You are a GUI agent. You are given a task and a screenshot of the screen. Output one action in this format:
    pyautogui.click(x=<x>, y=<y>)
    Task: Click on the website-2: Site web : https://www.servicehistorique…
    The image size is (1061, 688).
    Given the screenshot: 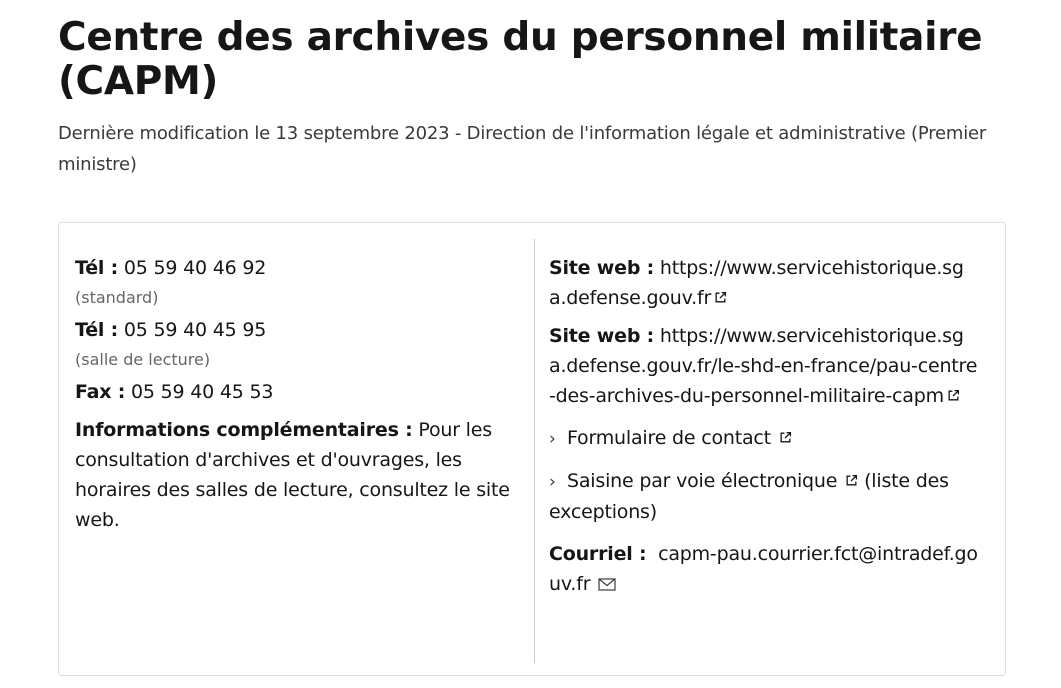 What is the action you would take?
    pyautogui.click(x=764, y=366)
    